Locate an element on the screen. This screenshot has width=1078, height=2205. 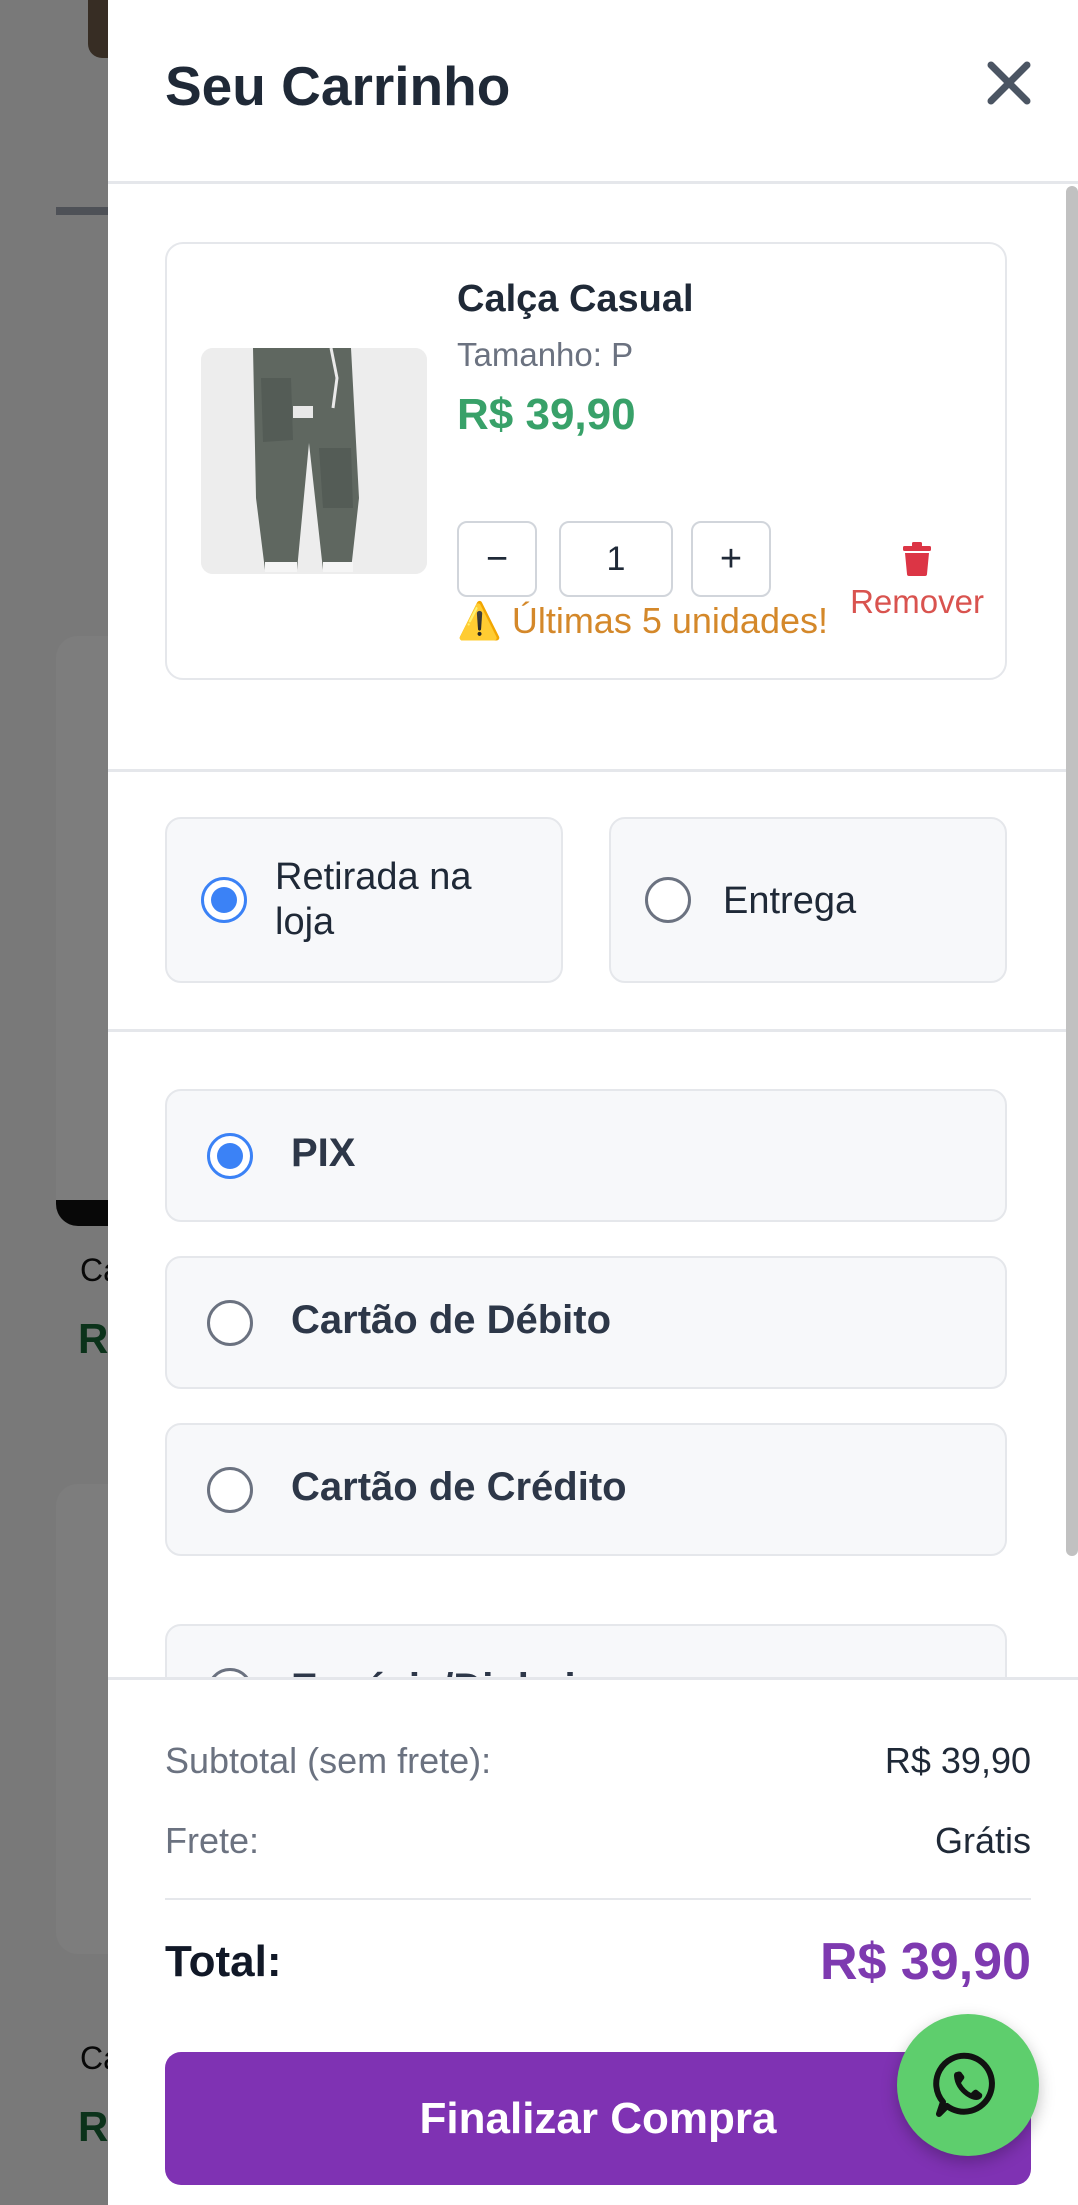
cart-title: Seu Carrinho is located at coordinates (338, 86).